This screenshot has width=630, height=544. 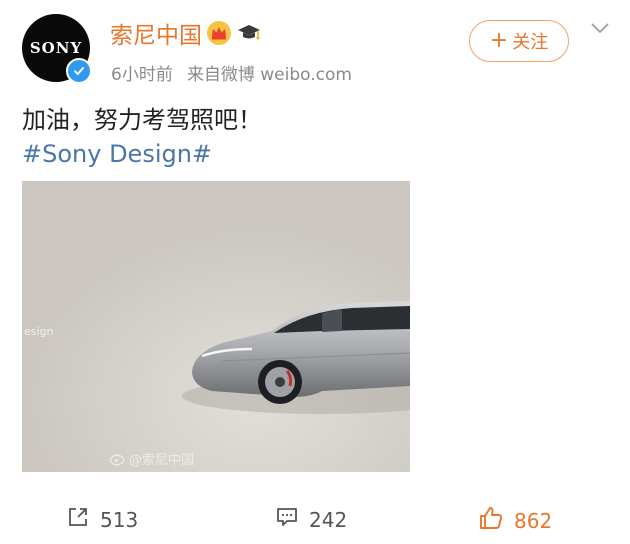 I want to click on image-watermark: @索尼中国, so click(x=152, y=458).